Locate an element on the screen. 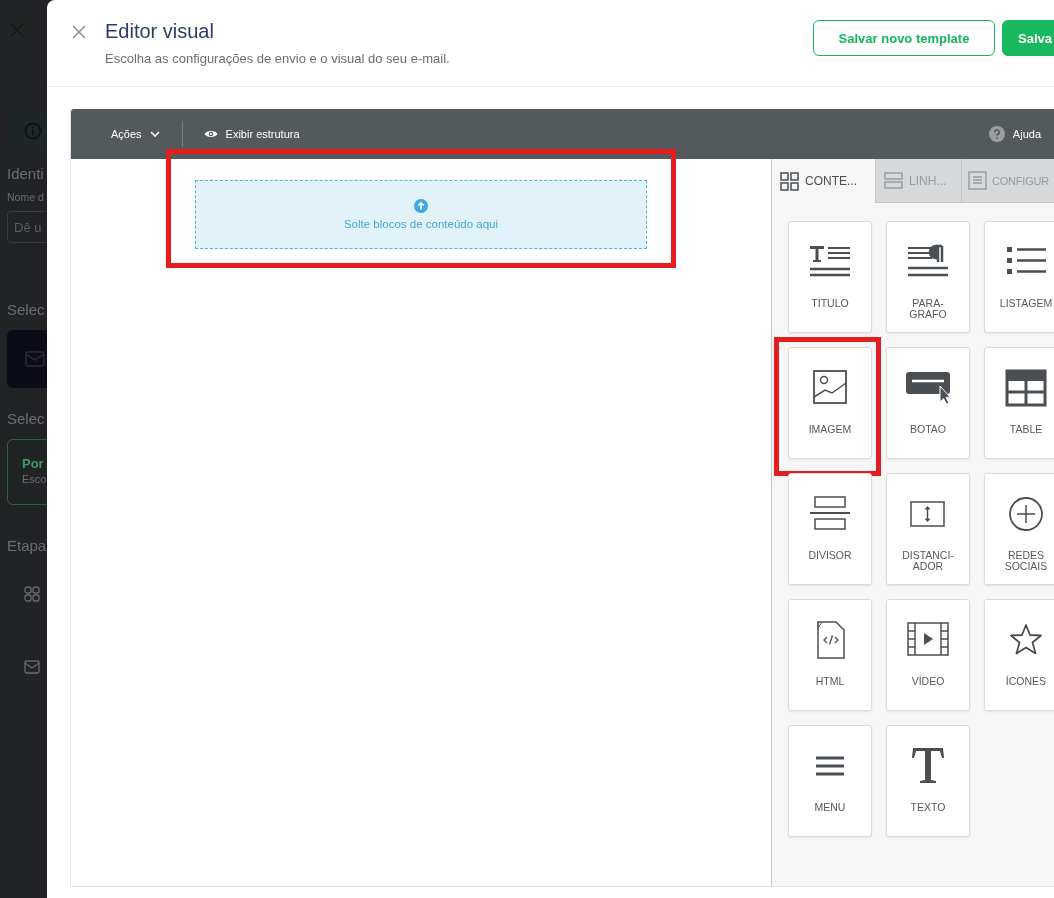 The height and width of the screenshot is (898, 1054). block-label: DISTANCI- ADOR is located at coordinates (928, 561).